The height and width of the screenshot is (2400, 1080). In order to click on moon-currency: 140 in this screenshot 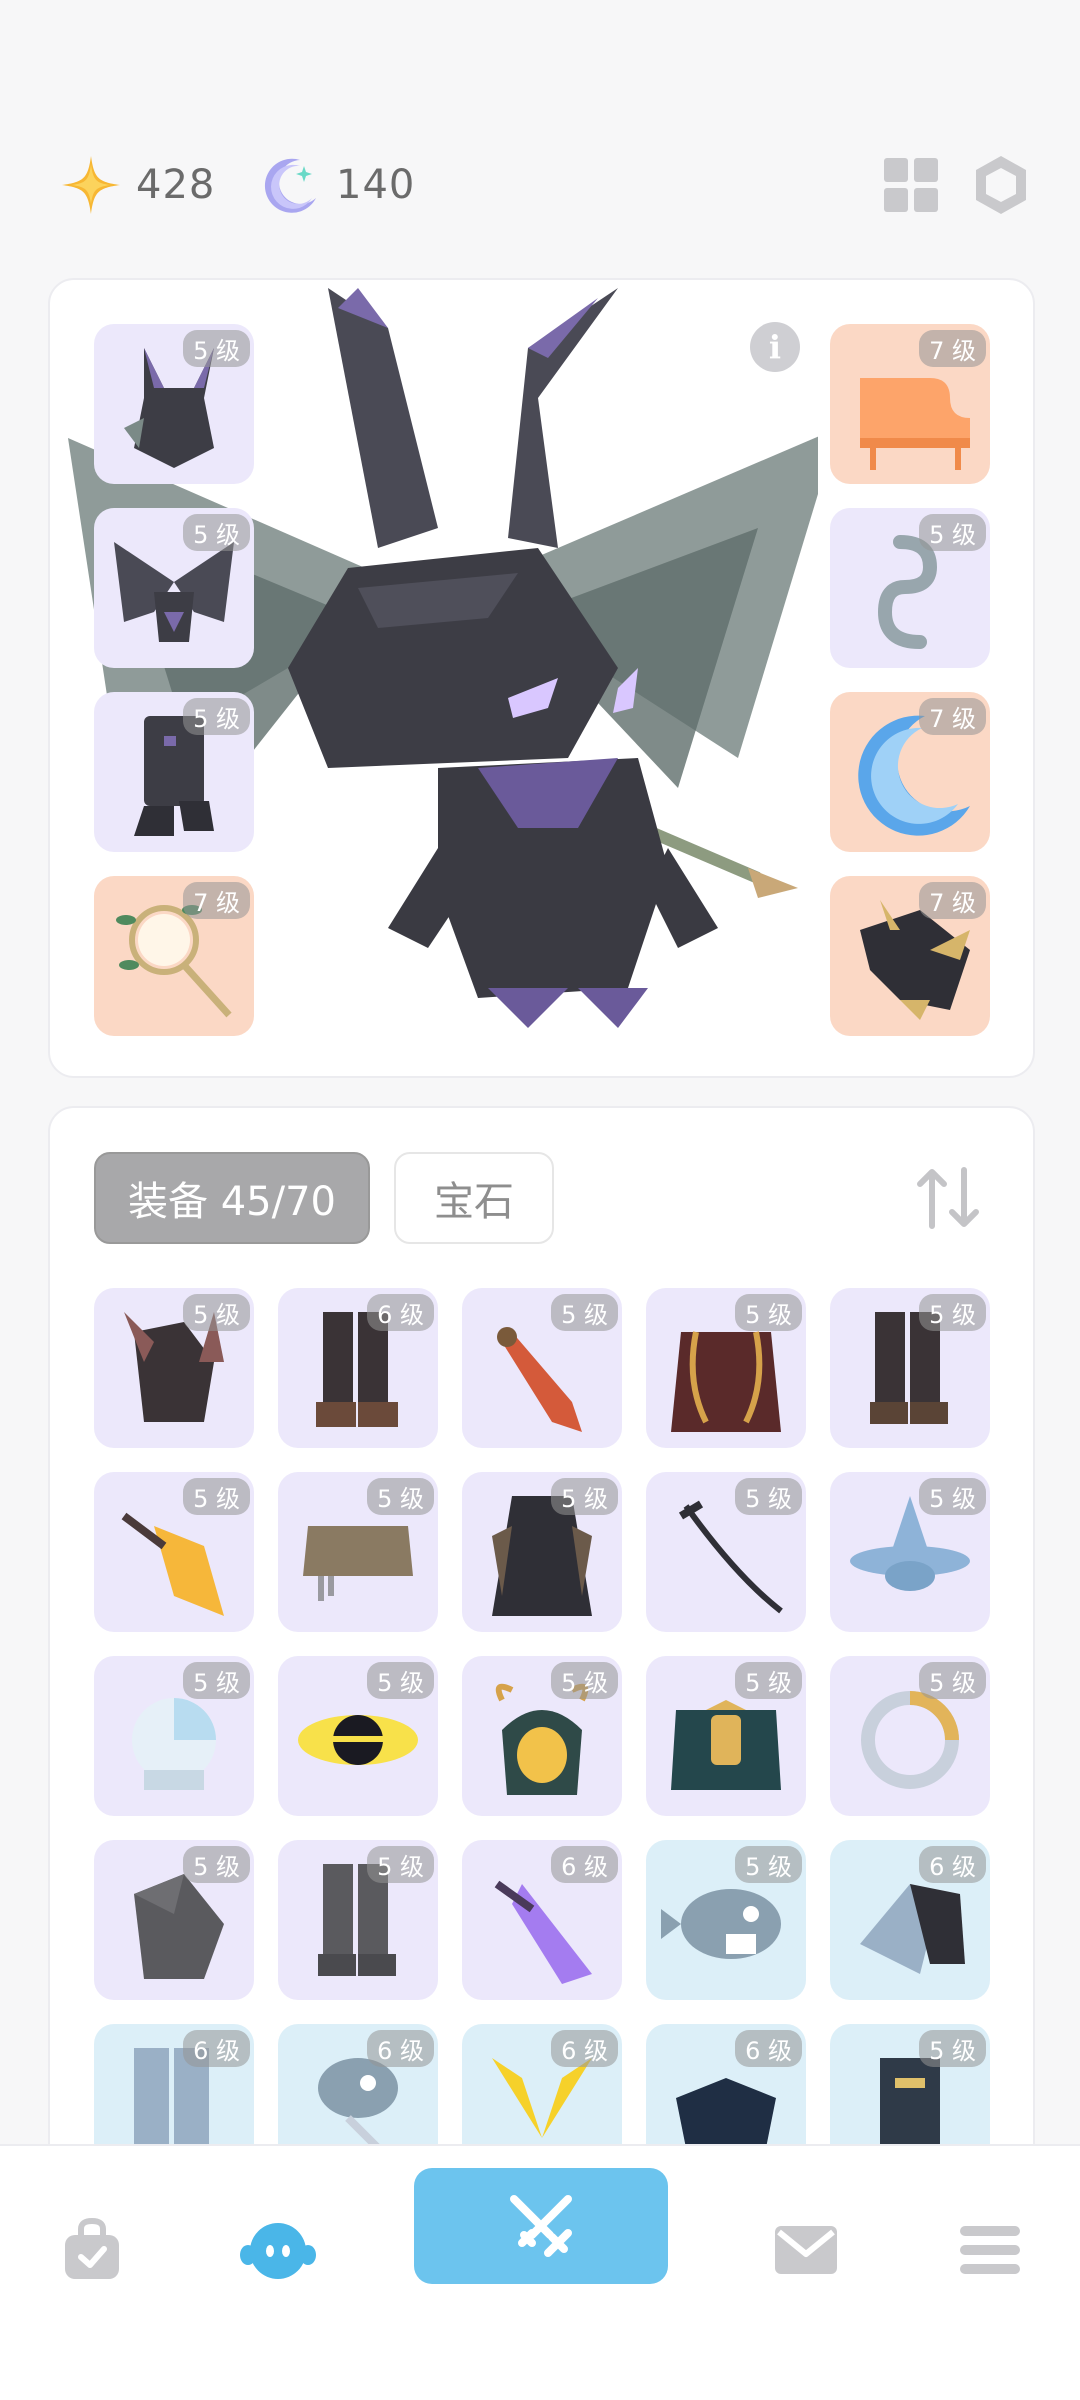, I will do `click(337, 185)`.